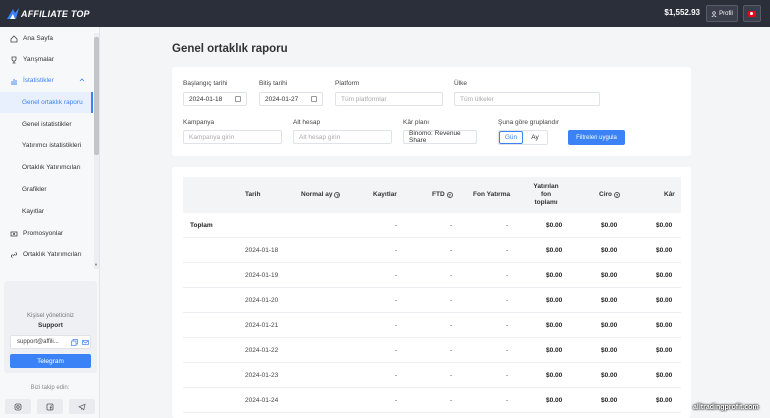  I want to click on column-profit: Kâr, so click(669, 195).